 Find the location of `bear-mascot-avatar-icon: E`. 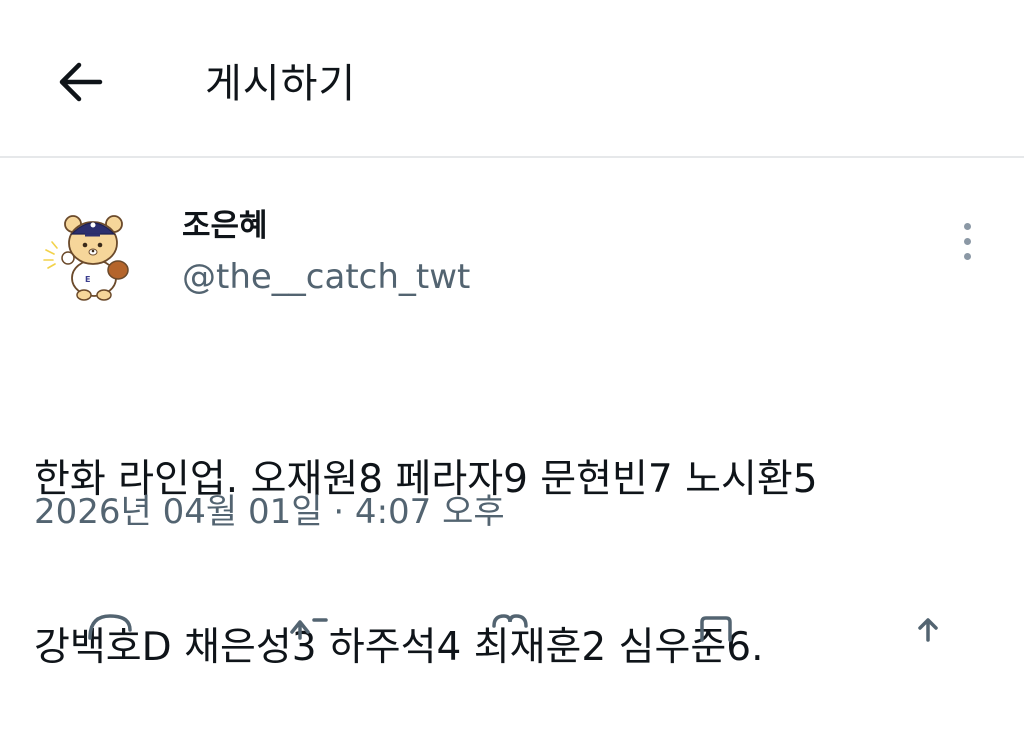

bear-mascot-avatar-icon: E is located at coordinates (86, 258).